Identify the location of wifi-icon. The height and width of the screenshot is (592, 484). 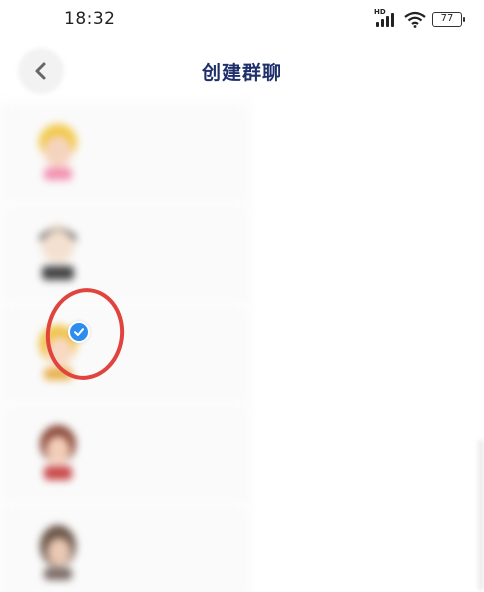
(415, 19).